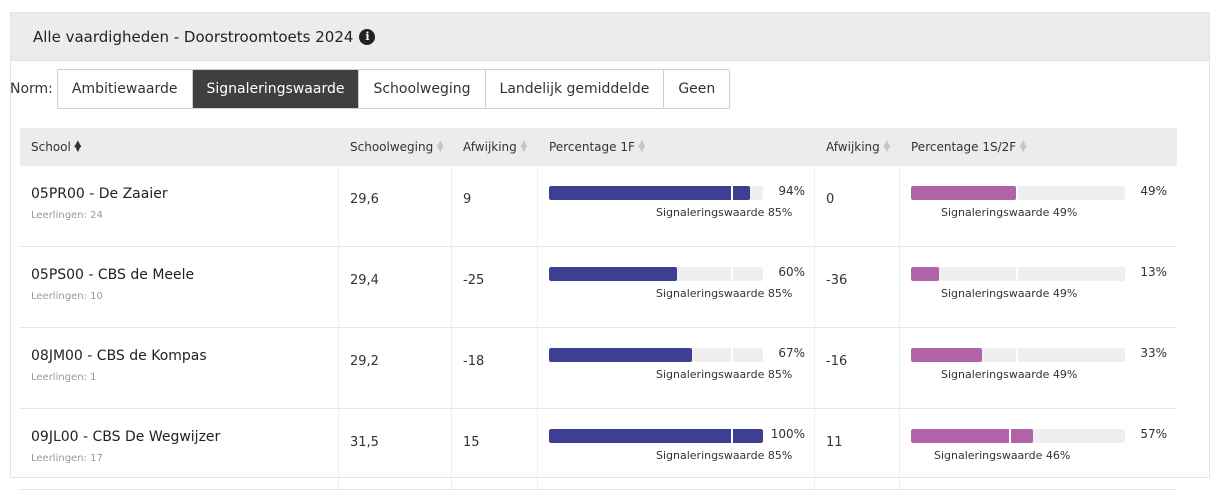  I want to click on percentage-1f-cell: 94% Signaleringswaarde 85%, so click(676, 206).